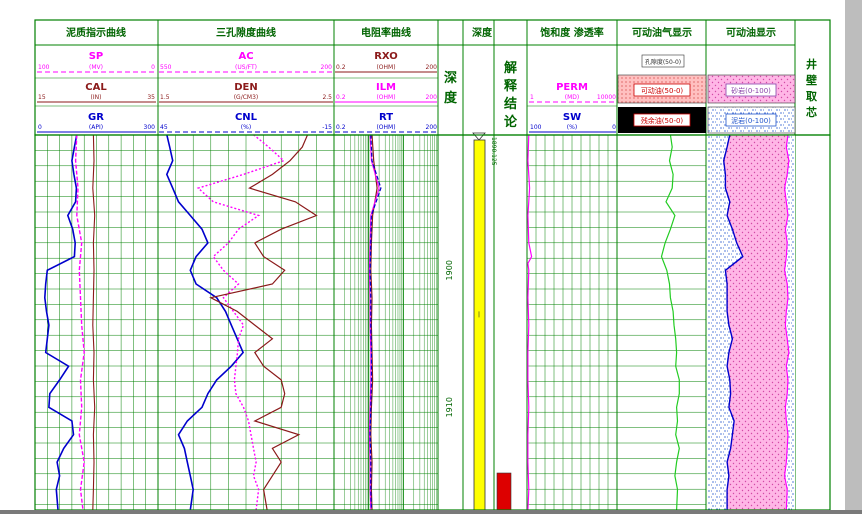 The height and width of the screenshot is (514, 862). What do you see at coordinates (150, 127) in the screenshot?
I see `gr-max: 300` at bounding box center [150, 127].